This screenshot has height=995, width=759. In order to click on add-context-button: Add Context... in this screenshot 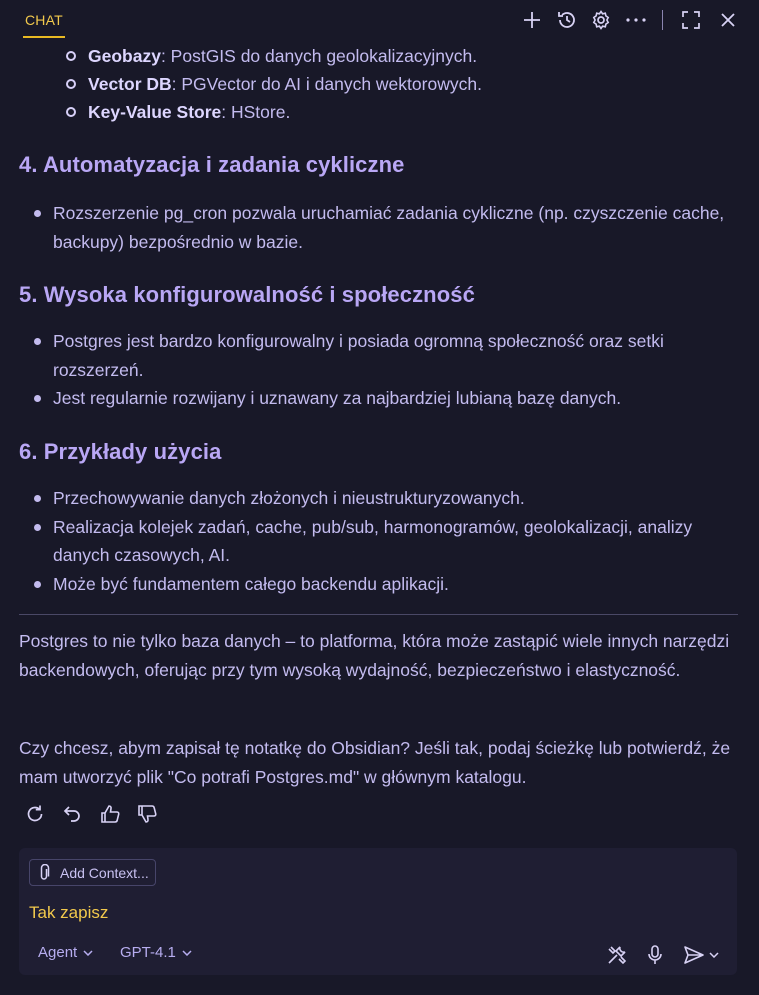, I will do `click(92, 872)`.